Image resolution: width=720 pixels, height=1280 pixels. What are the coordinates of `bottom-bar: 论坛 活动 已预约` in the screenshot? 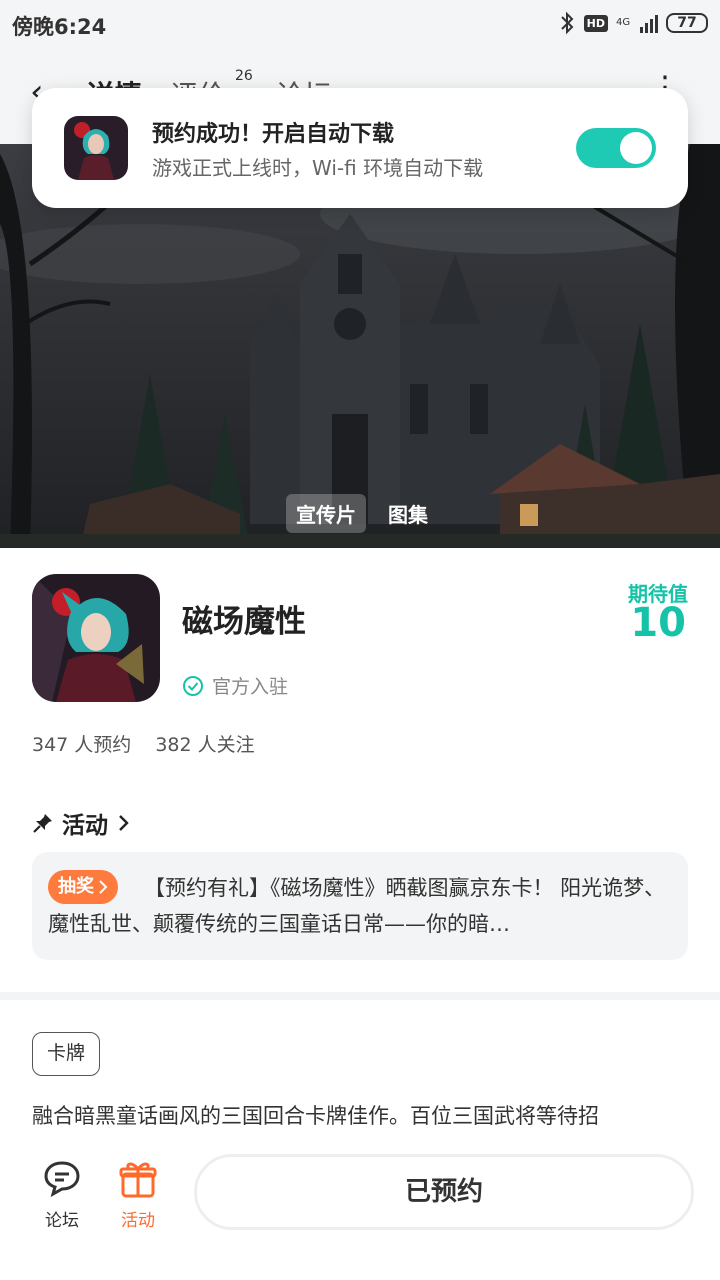 It's located at (360, 1210).